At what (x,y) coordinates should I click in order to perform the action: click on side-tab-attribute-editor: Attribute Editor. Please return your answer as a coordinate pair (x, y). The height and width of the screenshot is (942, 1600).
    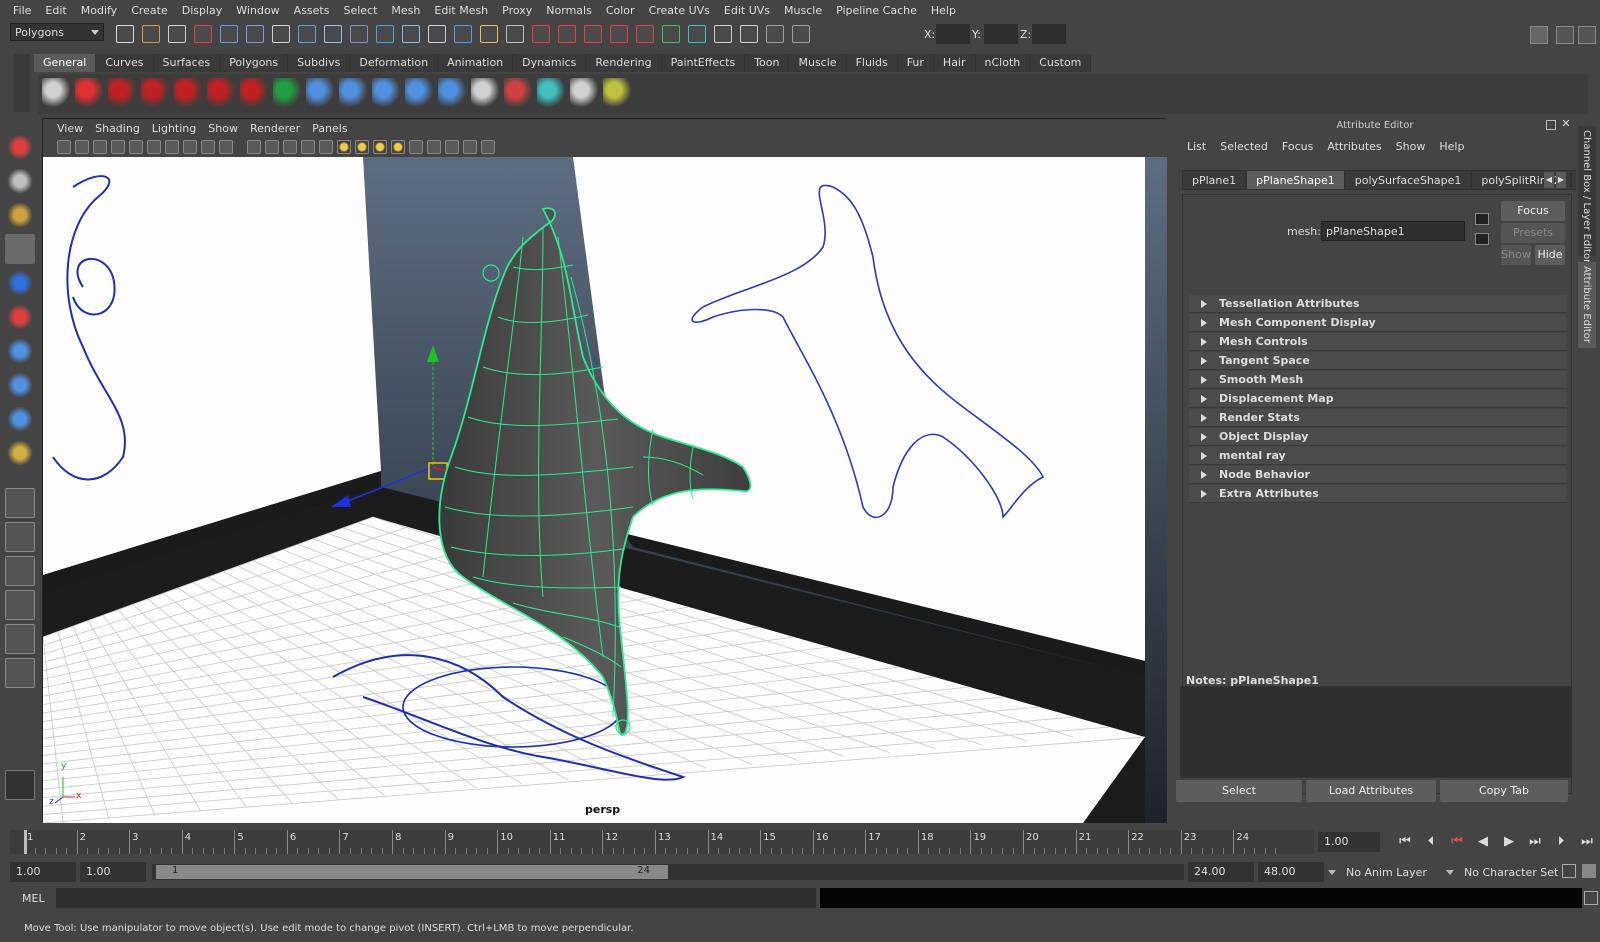
    Looking at the image, I should click on (1587, 305).